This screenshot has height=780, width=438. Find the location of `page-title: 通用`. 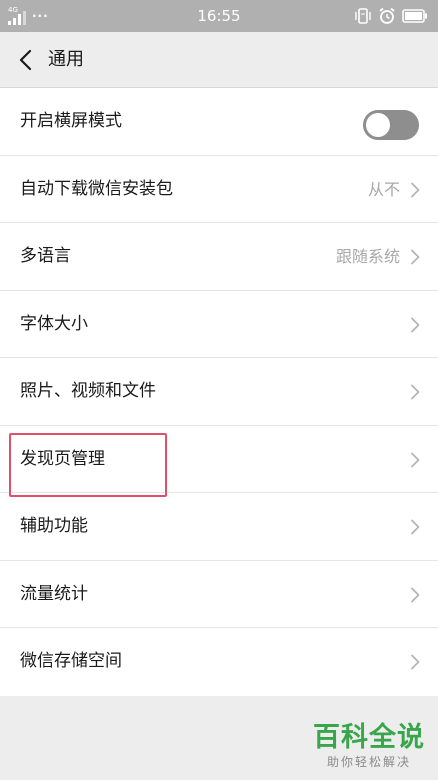

page-title: 通用 is located at coordinates (66, 59).